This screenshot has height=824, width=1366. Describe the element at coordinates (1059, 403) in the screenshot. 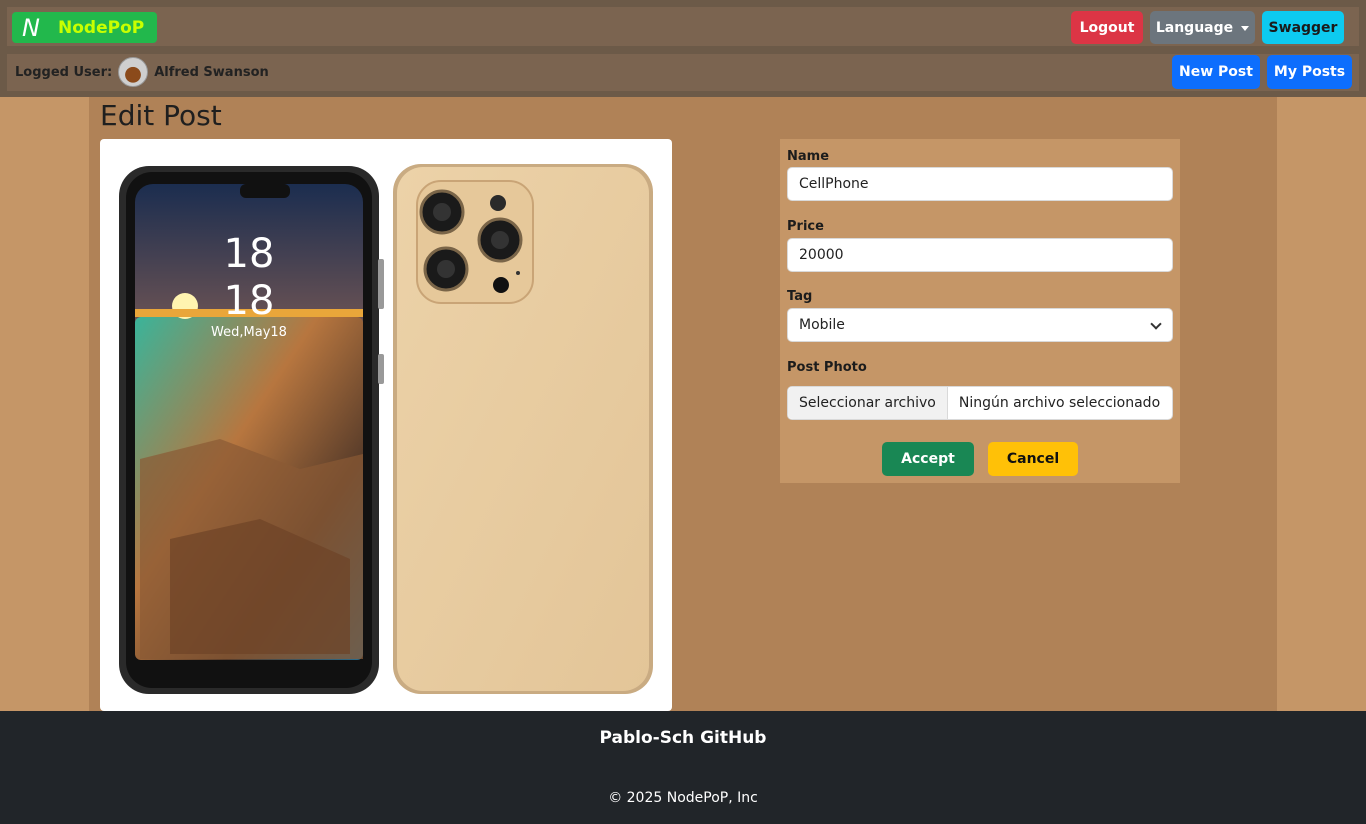

I see `file-status-text: Ningún archivo seleccionado` at that location.